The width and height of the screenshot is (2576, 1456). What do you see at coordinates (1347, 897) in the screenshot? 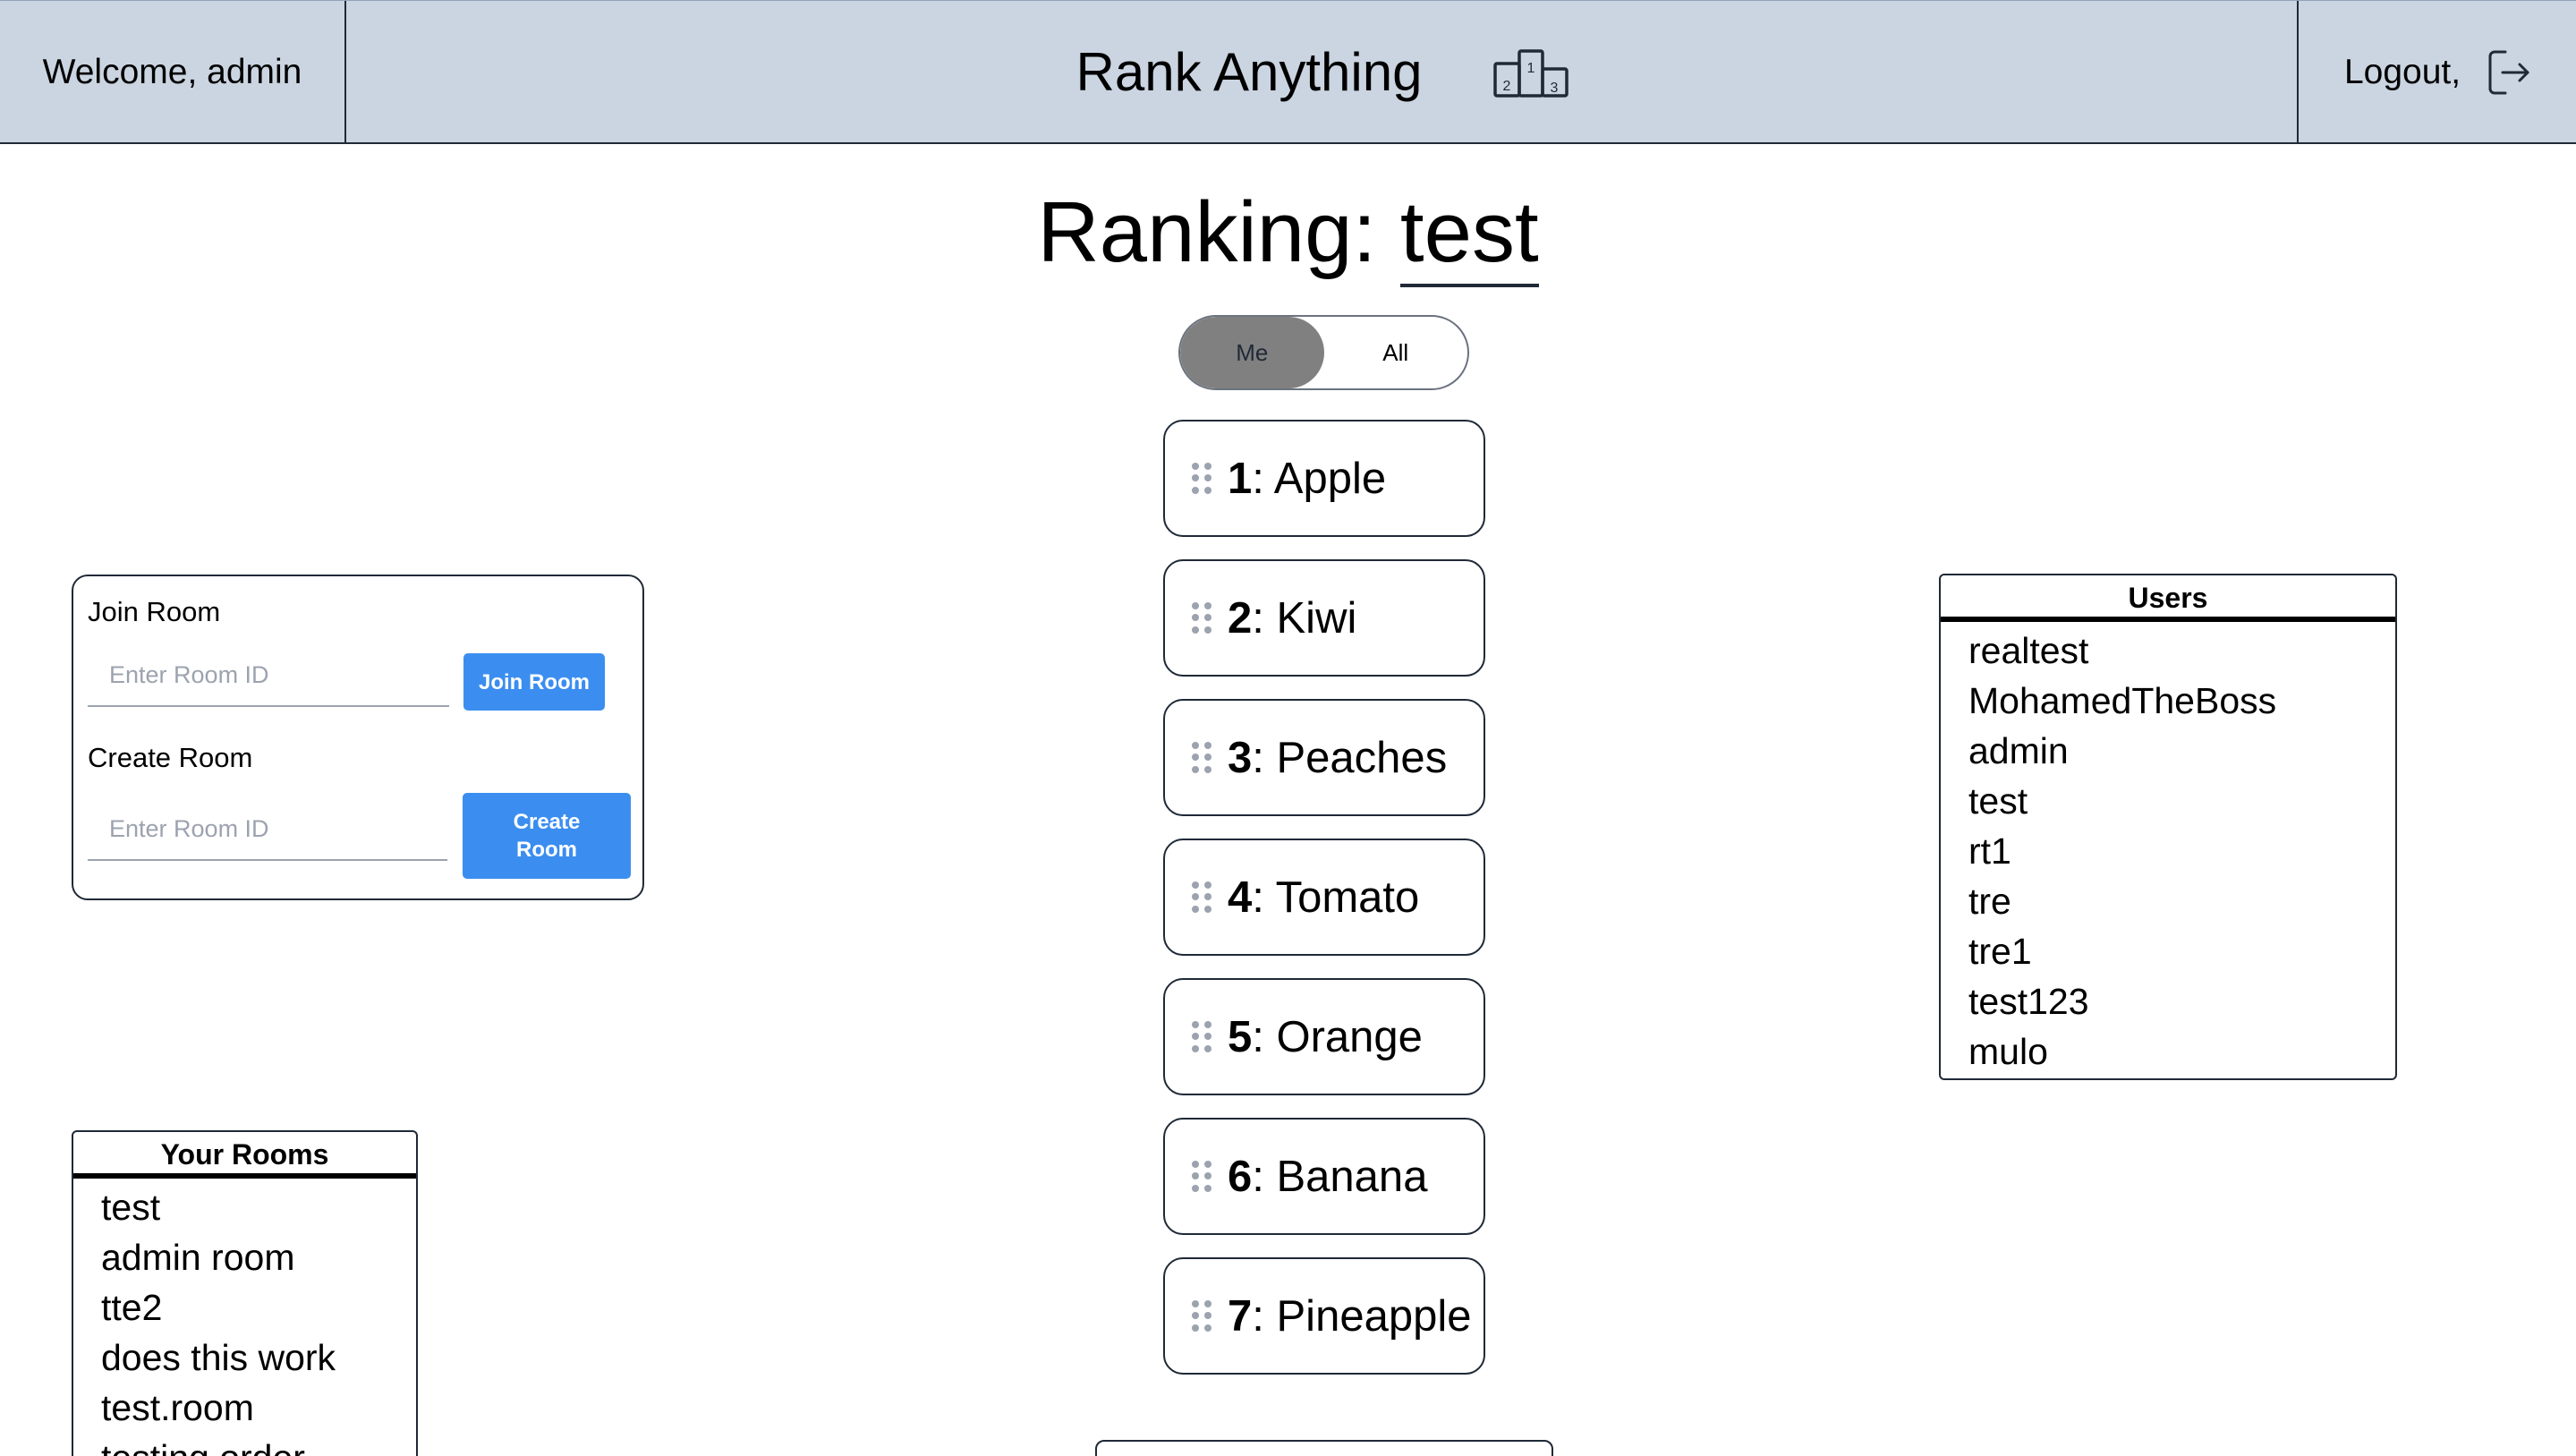
I see `rank-item-name: Tomato` at bounding box center [1347, 897].